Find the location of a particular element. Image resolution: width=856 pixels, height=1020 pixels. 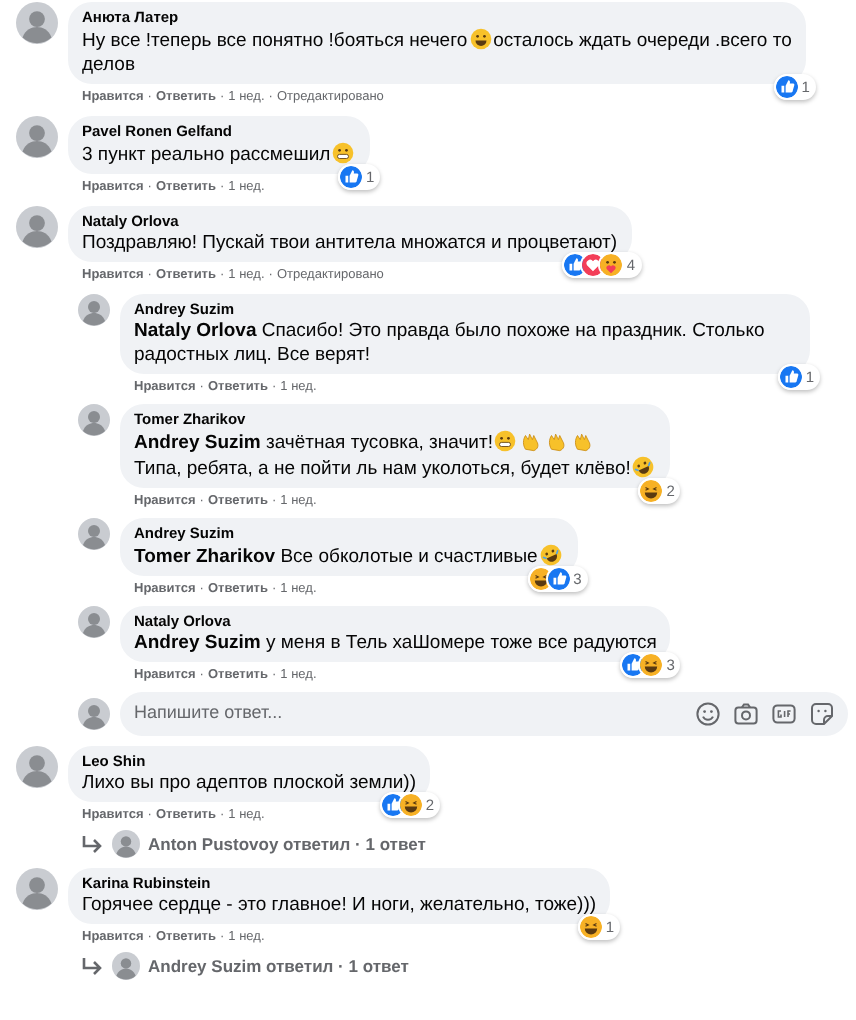

comment-text: Типа, ребята, а не пойти ль нам уколоться, будет клёво! is located at coordinates (382, 469).